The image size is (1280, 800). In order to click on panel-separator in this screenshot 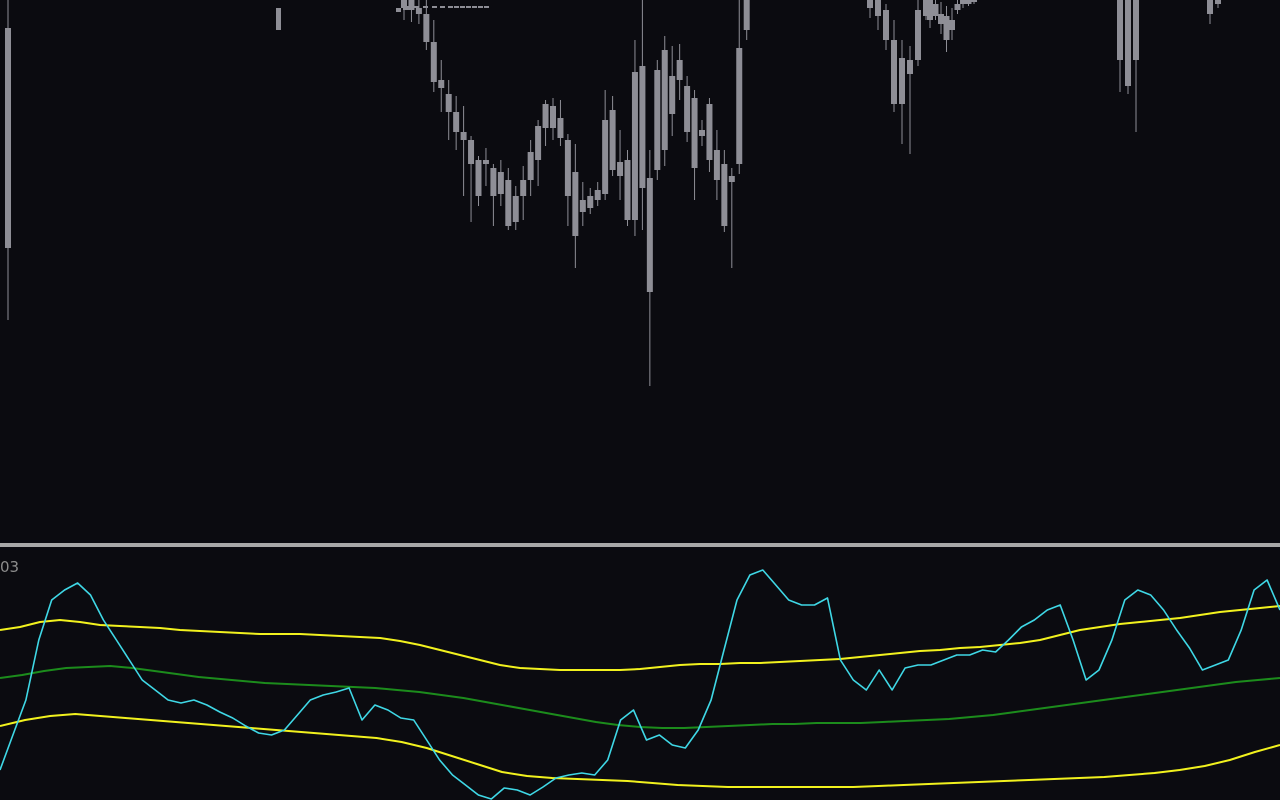, I will do `click(640, 545)`.